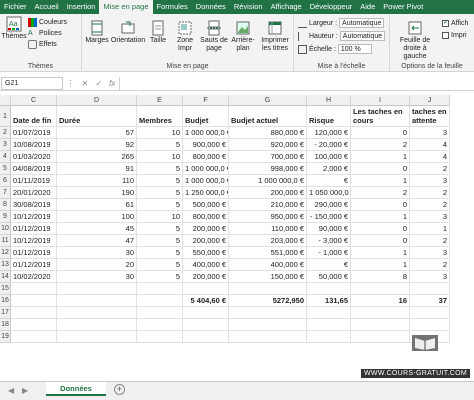  Describe the element at coordinates (268, 157) in the screenshot. I see `table-cell: 700,000 €` at that location.